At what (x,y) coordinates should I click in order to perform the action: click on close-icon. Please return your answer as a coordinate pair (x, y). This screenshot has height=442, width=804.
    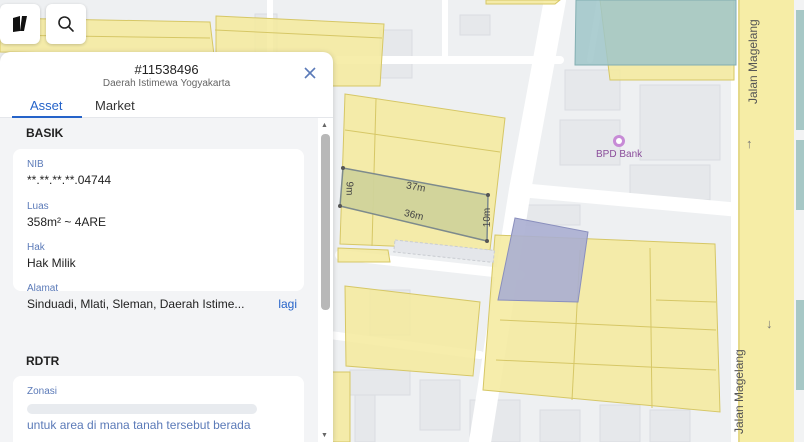
    Looking at the image, I should click on (310, 73).